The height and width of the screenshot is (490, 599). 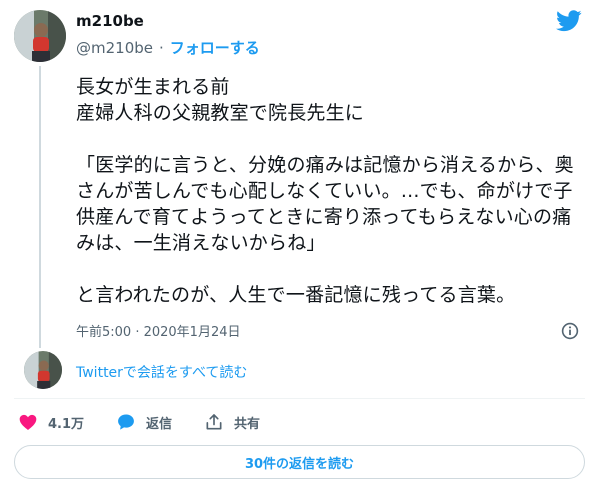 What do you see at coordinates (214, 422) in the screenshot?
I see `share-icon` at bounding box center [214, 422].